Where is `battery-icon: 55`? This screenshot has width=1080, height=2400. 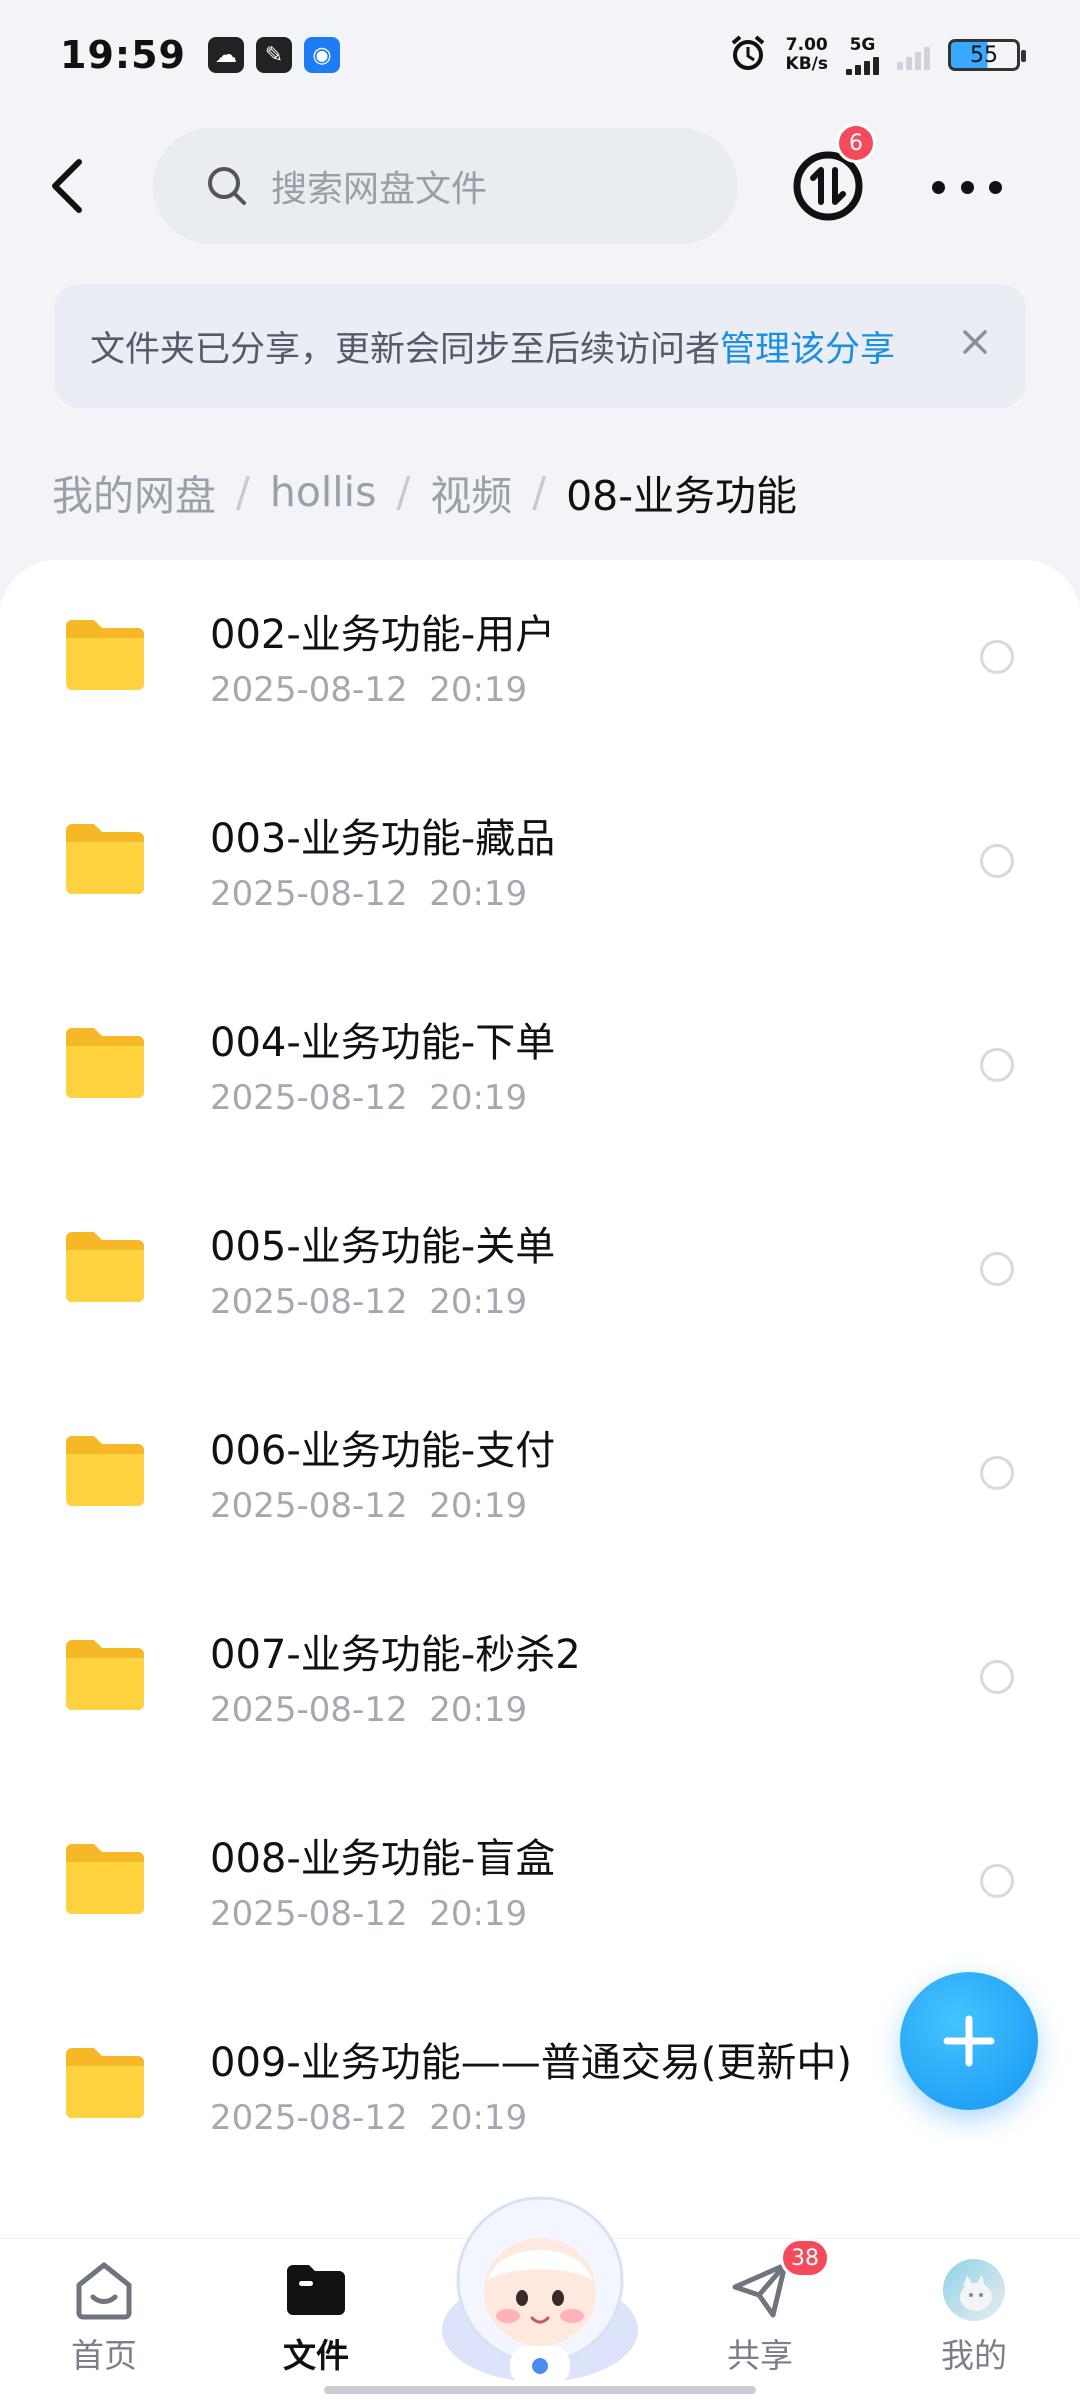 battery-icon: 55 is located at coordinates (987, 55).